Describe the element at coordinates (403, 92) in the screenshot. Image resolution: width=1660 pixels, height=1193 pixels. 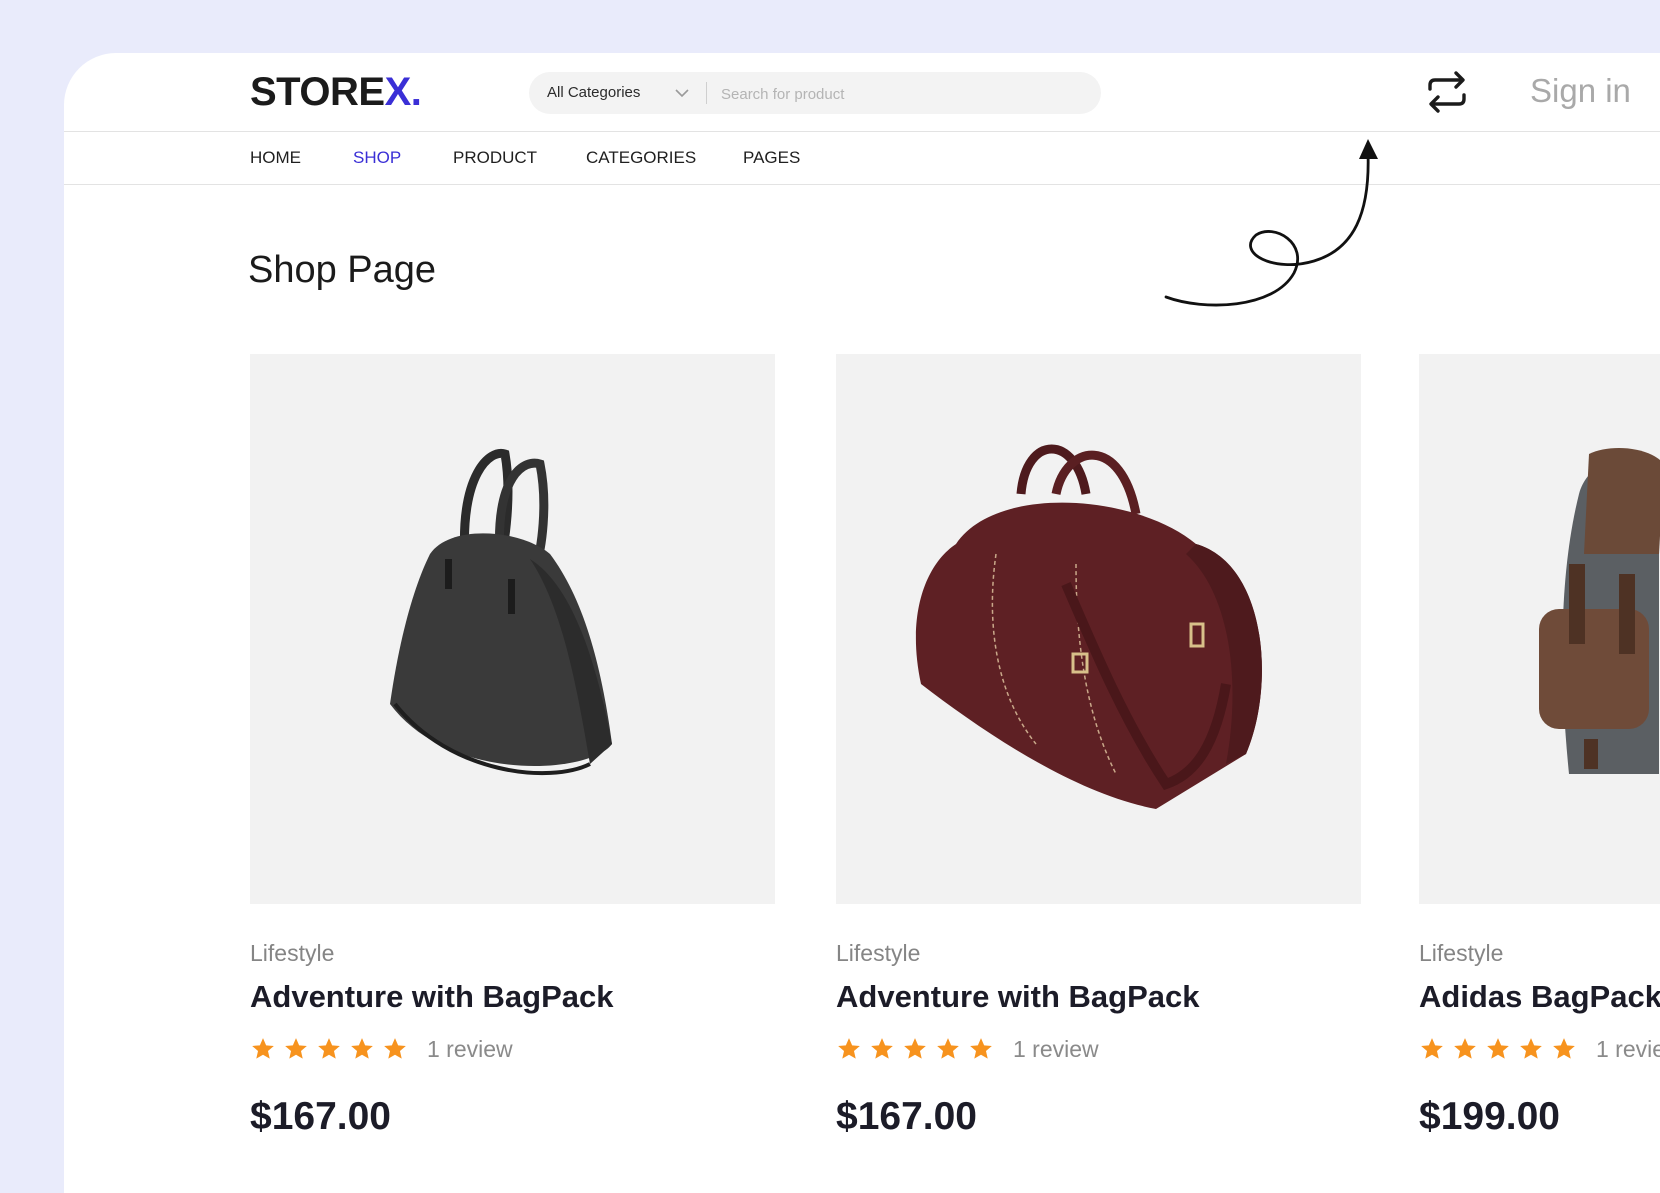
I see `logo-accent: X.` at that location.